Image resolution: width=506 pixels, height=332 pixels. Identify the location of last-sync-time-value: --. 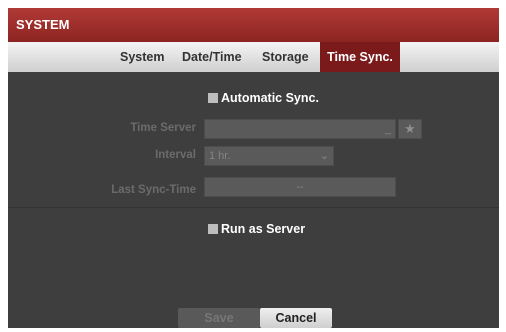
(300, 187).